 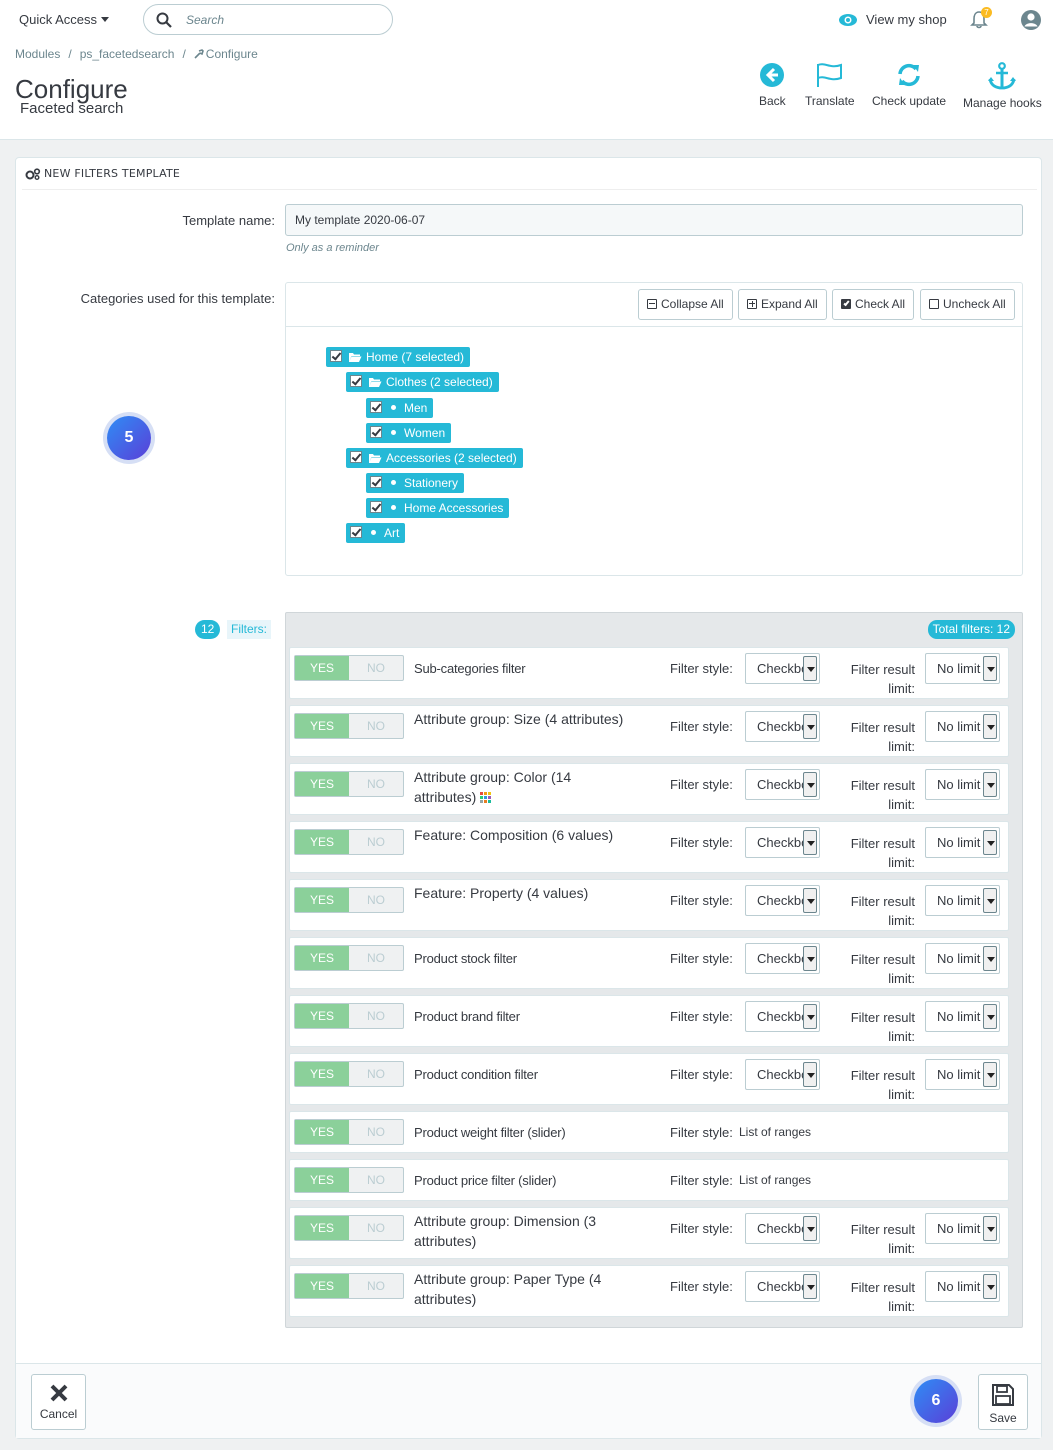 What do you see at coordinates (127, 54) in the screenshot?
I see `breadcrumb-module: ps_facetedsearch` at bounding box center [127, 54].